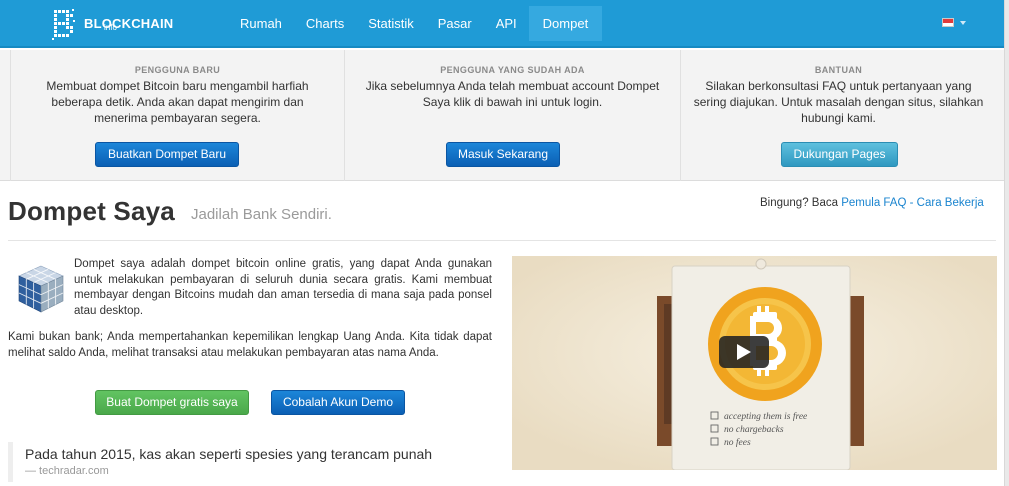 Image resolution: width=1009 pixels, height=486 pixels. What do you see at coordinates (754, 430) in the screenshot?
I see `checklist-item-chargebacks: no chargebacks` at bounding box center [754, 430].